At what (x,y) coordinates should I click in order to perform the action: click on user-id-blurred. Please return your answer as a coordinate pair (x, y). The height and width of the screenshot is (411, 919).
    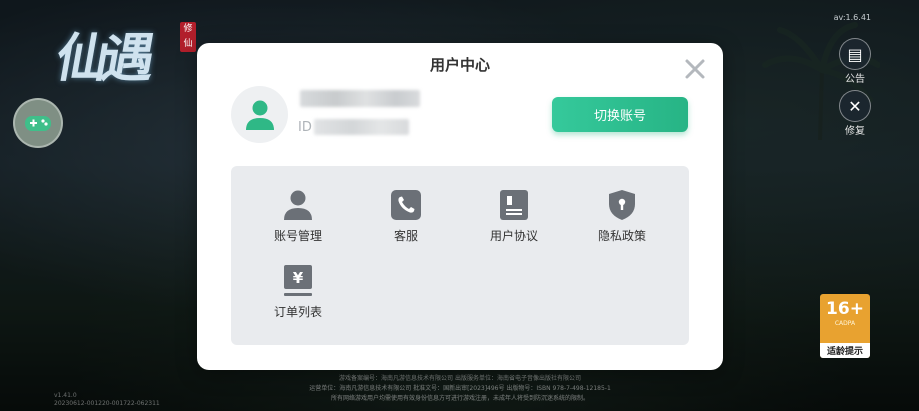
    Looking at the image, I should click on (361, 127).